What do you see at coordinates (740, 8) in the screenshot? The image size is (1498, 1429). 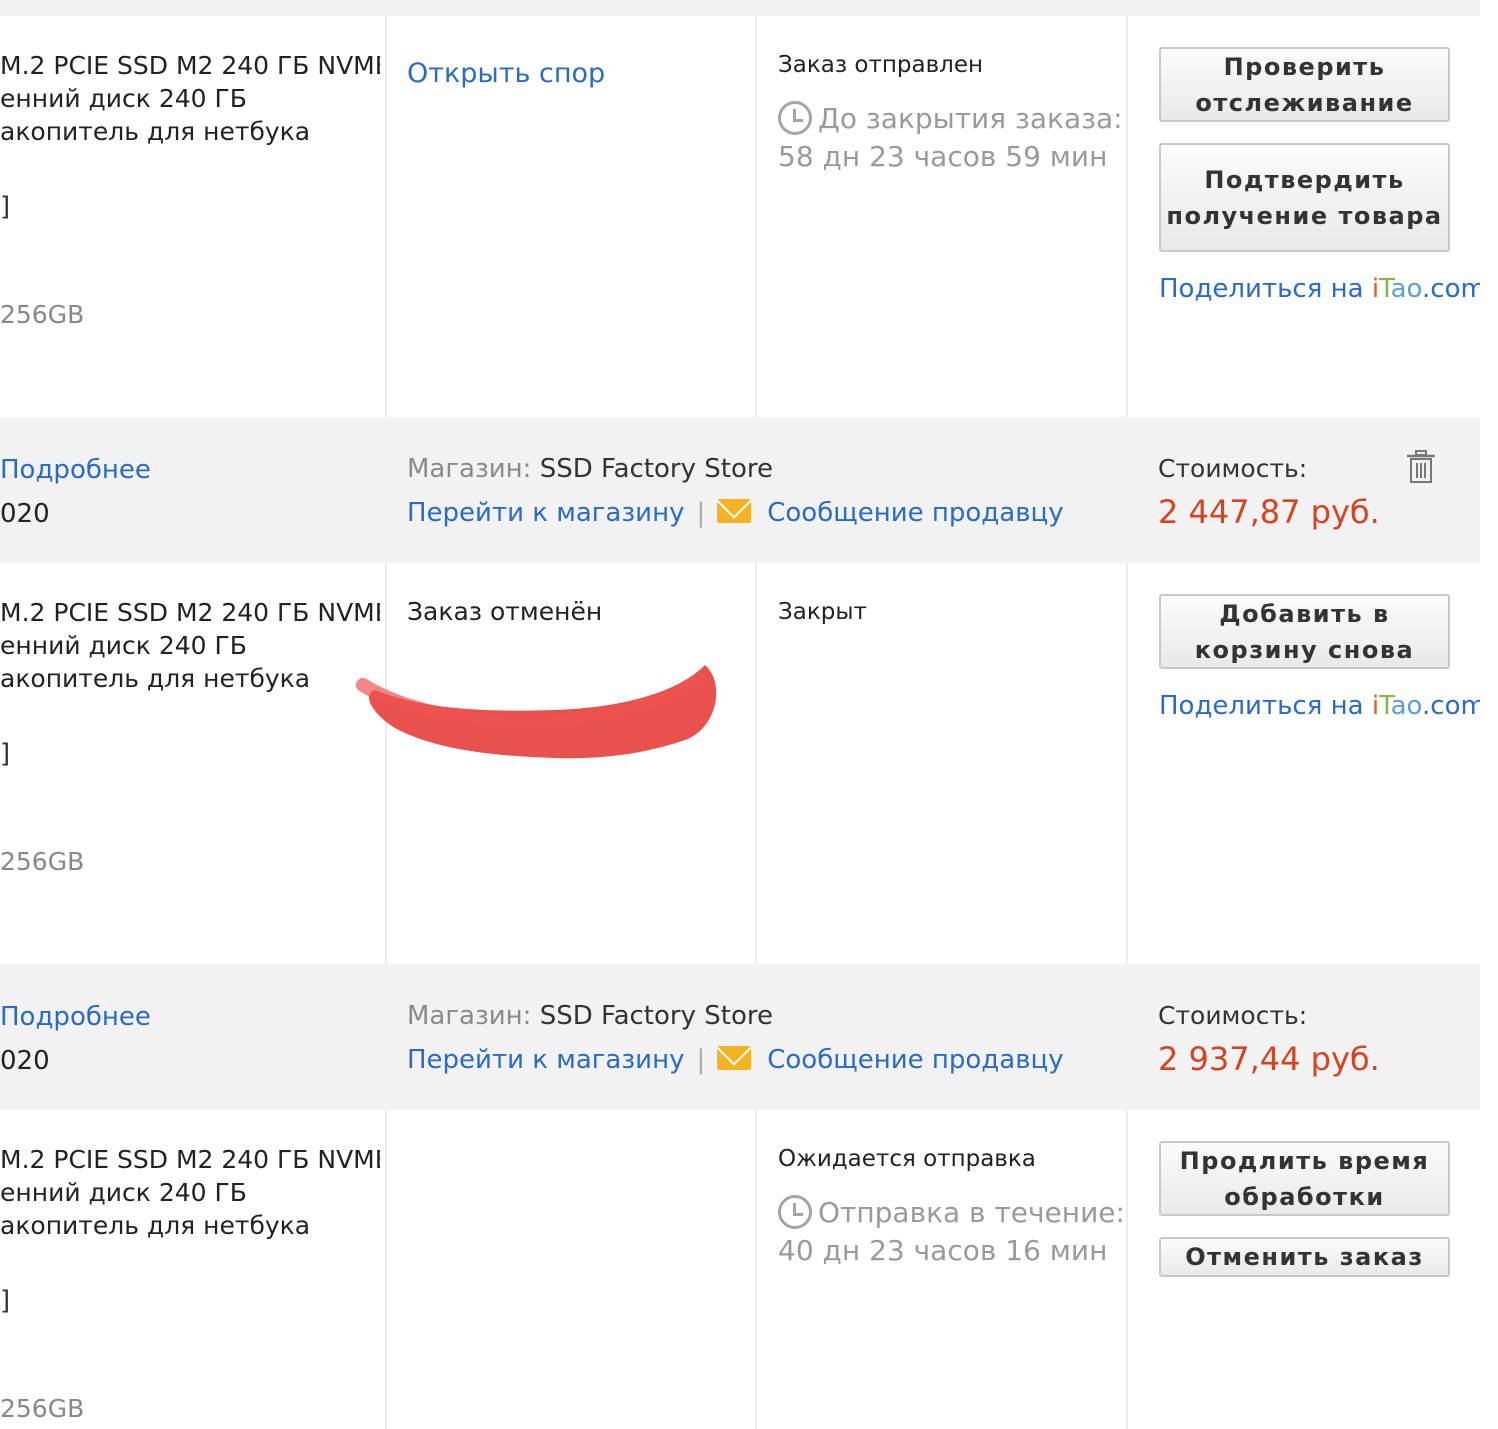 I see `top-strip` at bounding box center [740, 8].